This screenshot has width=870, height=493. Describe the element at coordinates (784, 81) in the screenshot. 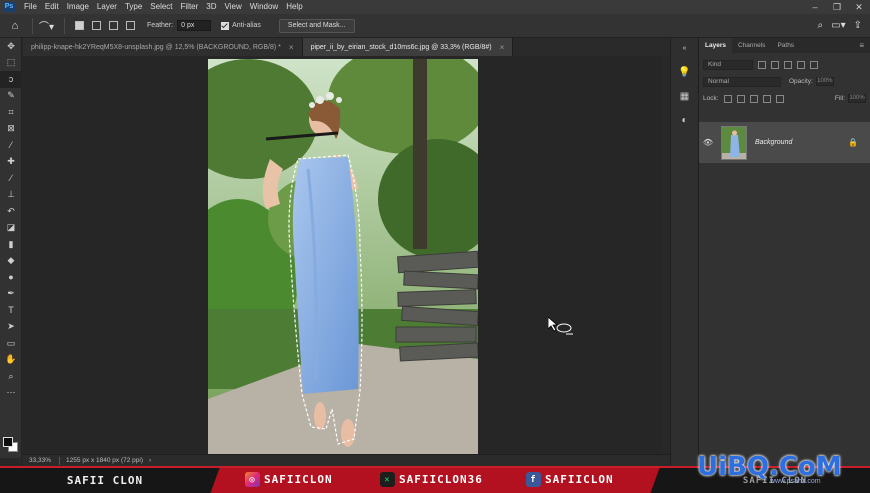

I see `blend-row: Normal Opacity: 100%` at that location.